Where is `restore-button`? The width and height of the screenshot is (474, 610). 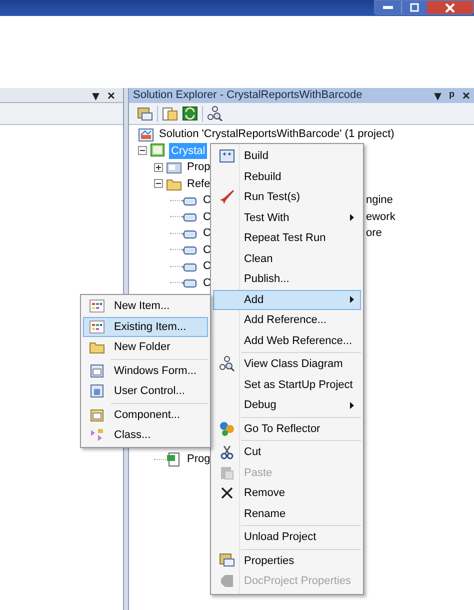 restore-button is located at coordinates (414, 7).